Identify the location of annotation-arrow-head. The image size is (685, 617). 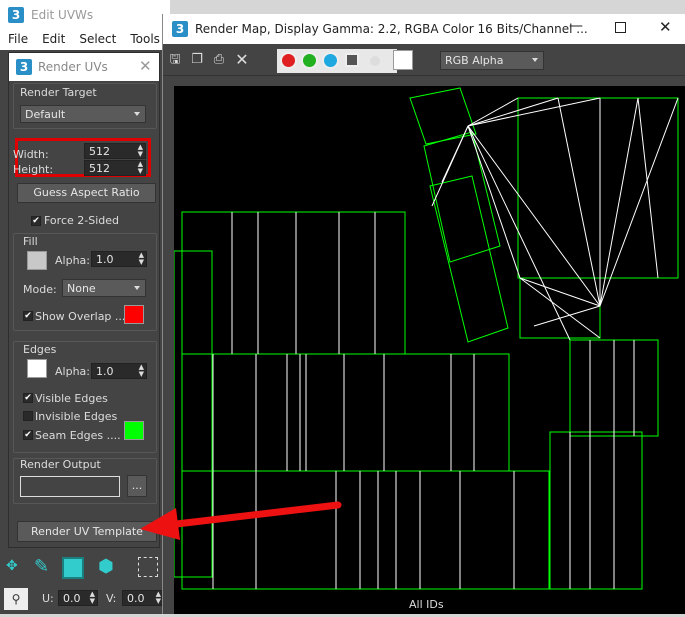
(160, 524).